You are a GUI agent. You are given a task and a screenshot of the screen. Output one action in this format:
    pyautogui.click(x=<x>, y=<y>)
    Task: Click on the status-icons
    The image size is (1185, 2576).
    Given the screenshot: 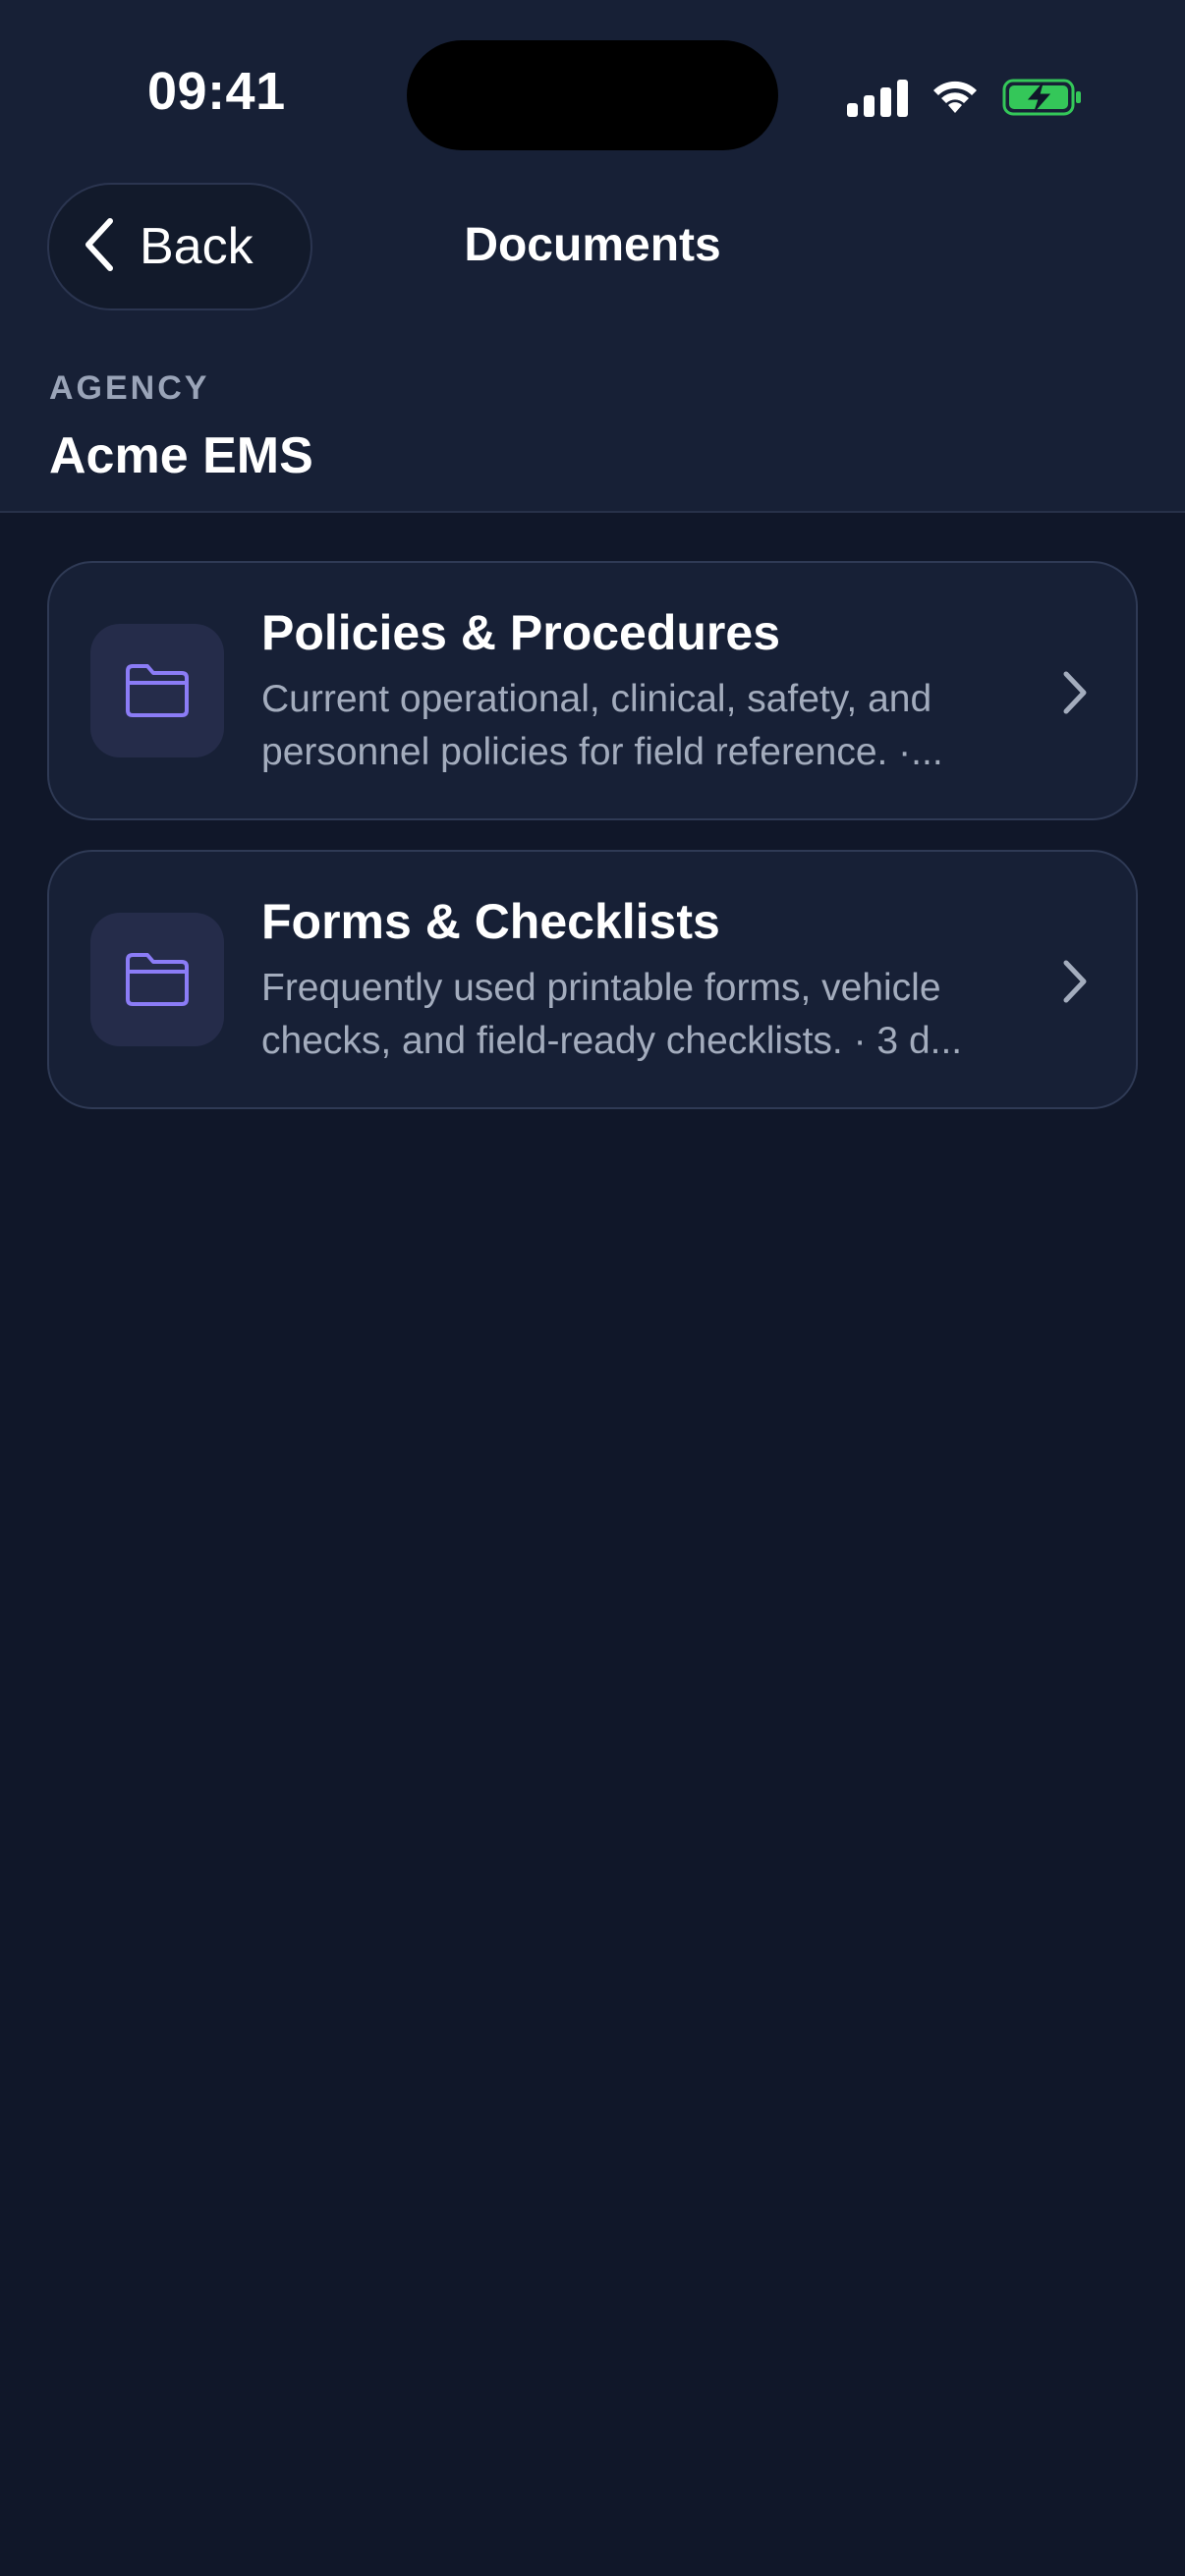 What is the action you would take?
    pyautogui.click(x=965, y=97)
    